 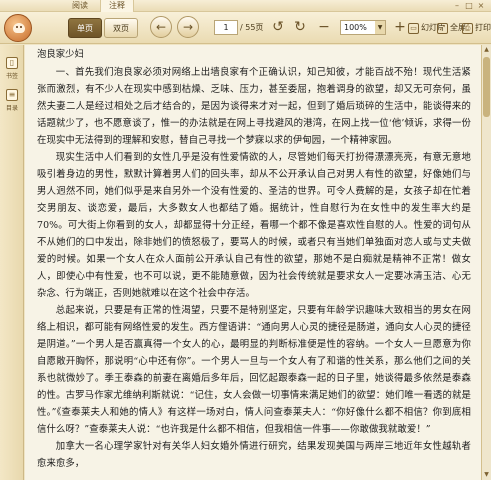 What do you see at coordinates (11, 108) in the screenshot?
I see `sidebar-item-label: 目录` at bounding box center [11, 108].